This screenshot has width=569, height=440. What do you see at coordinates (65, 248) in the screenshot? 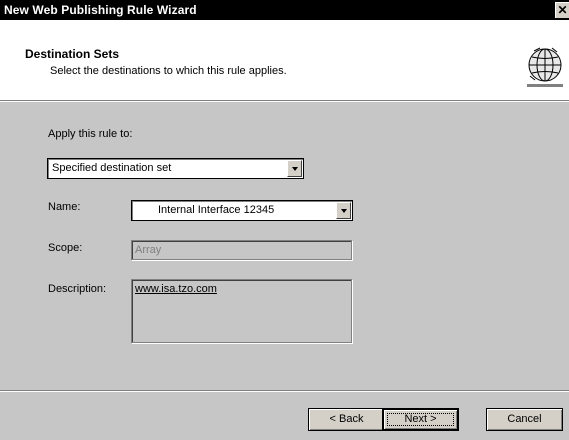
I see `scope-label: Scope:` at bounding box center [65, 248].